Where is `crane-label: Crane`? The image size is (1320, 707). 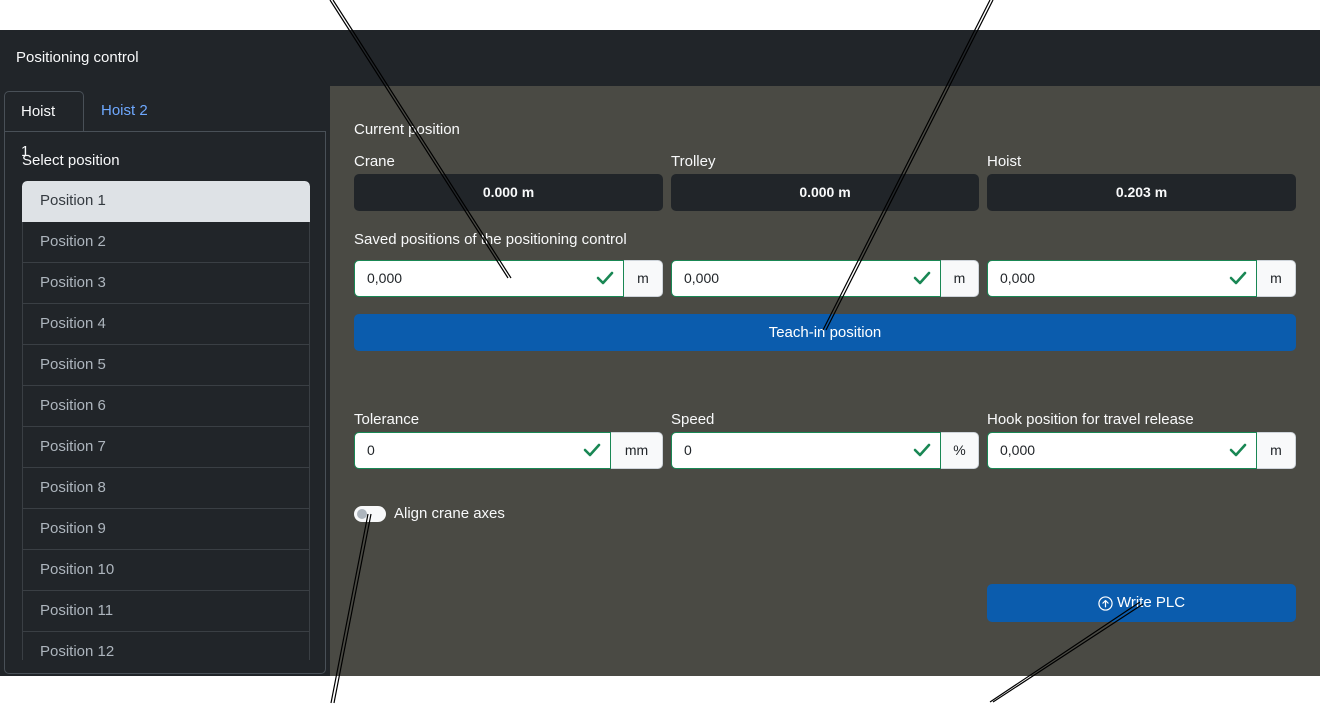
crane-label: Crane is located at coordinates (374, 161).